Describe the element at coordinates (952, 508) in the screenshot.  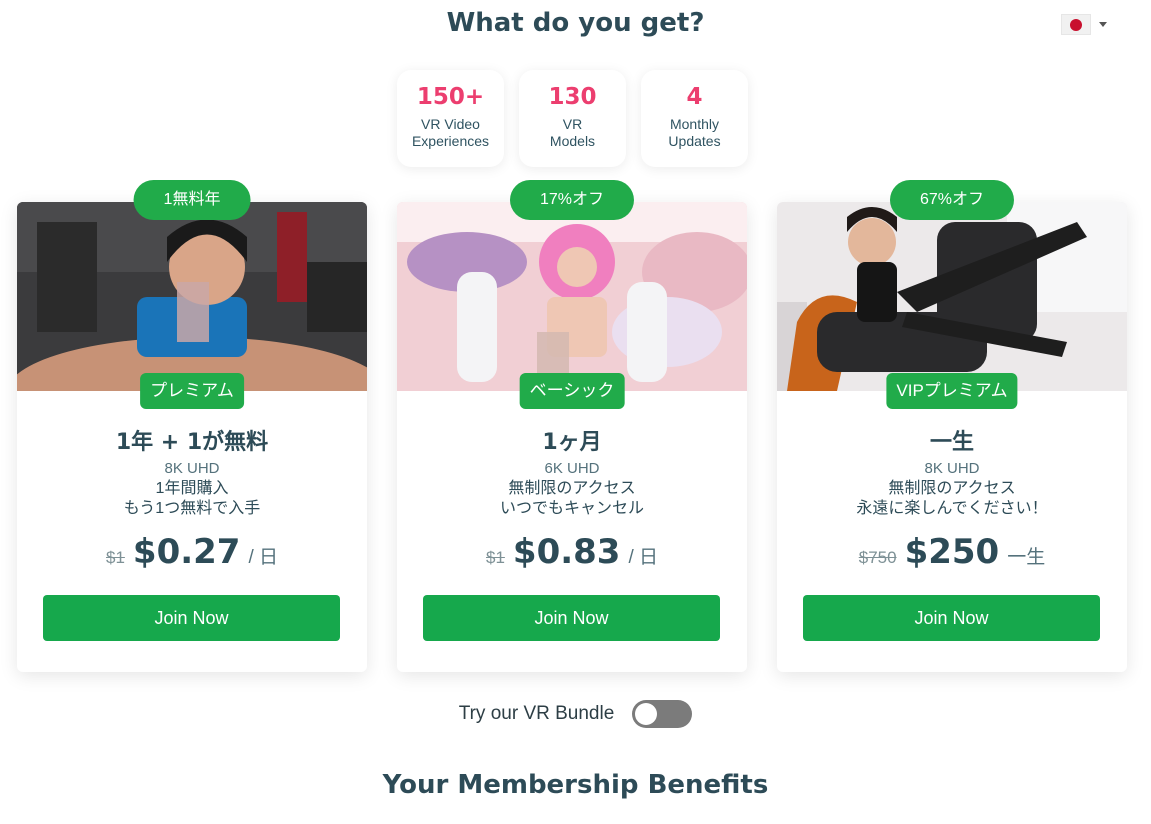
I see `plan-desc-2: 永遠に楽しんでください！` at that location.